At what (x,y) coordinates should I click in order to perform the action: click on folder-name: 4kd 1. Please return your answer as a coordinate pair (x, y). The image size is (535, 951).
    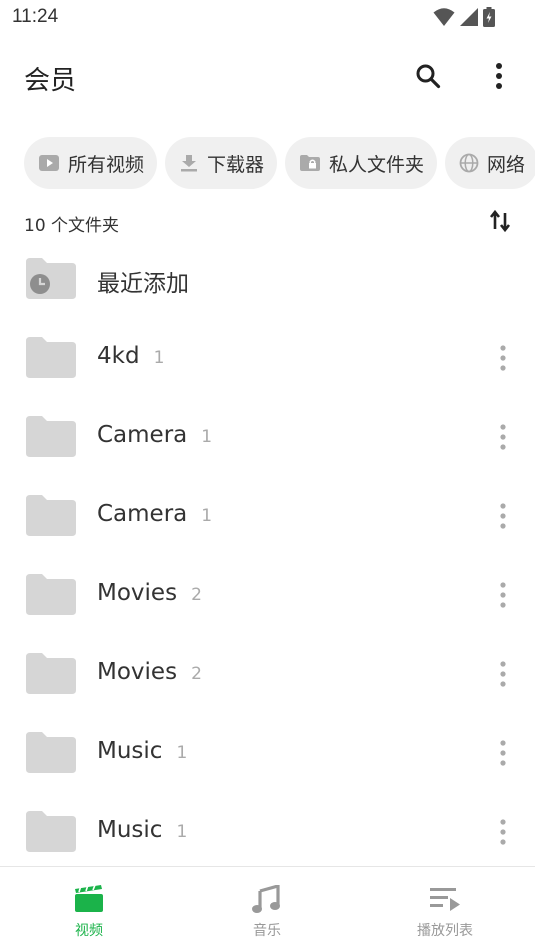
    Looking at the image, I should click on (130, 356).